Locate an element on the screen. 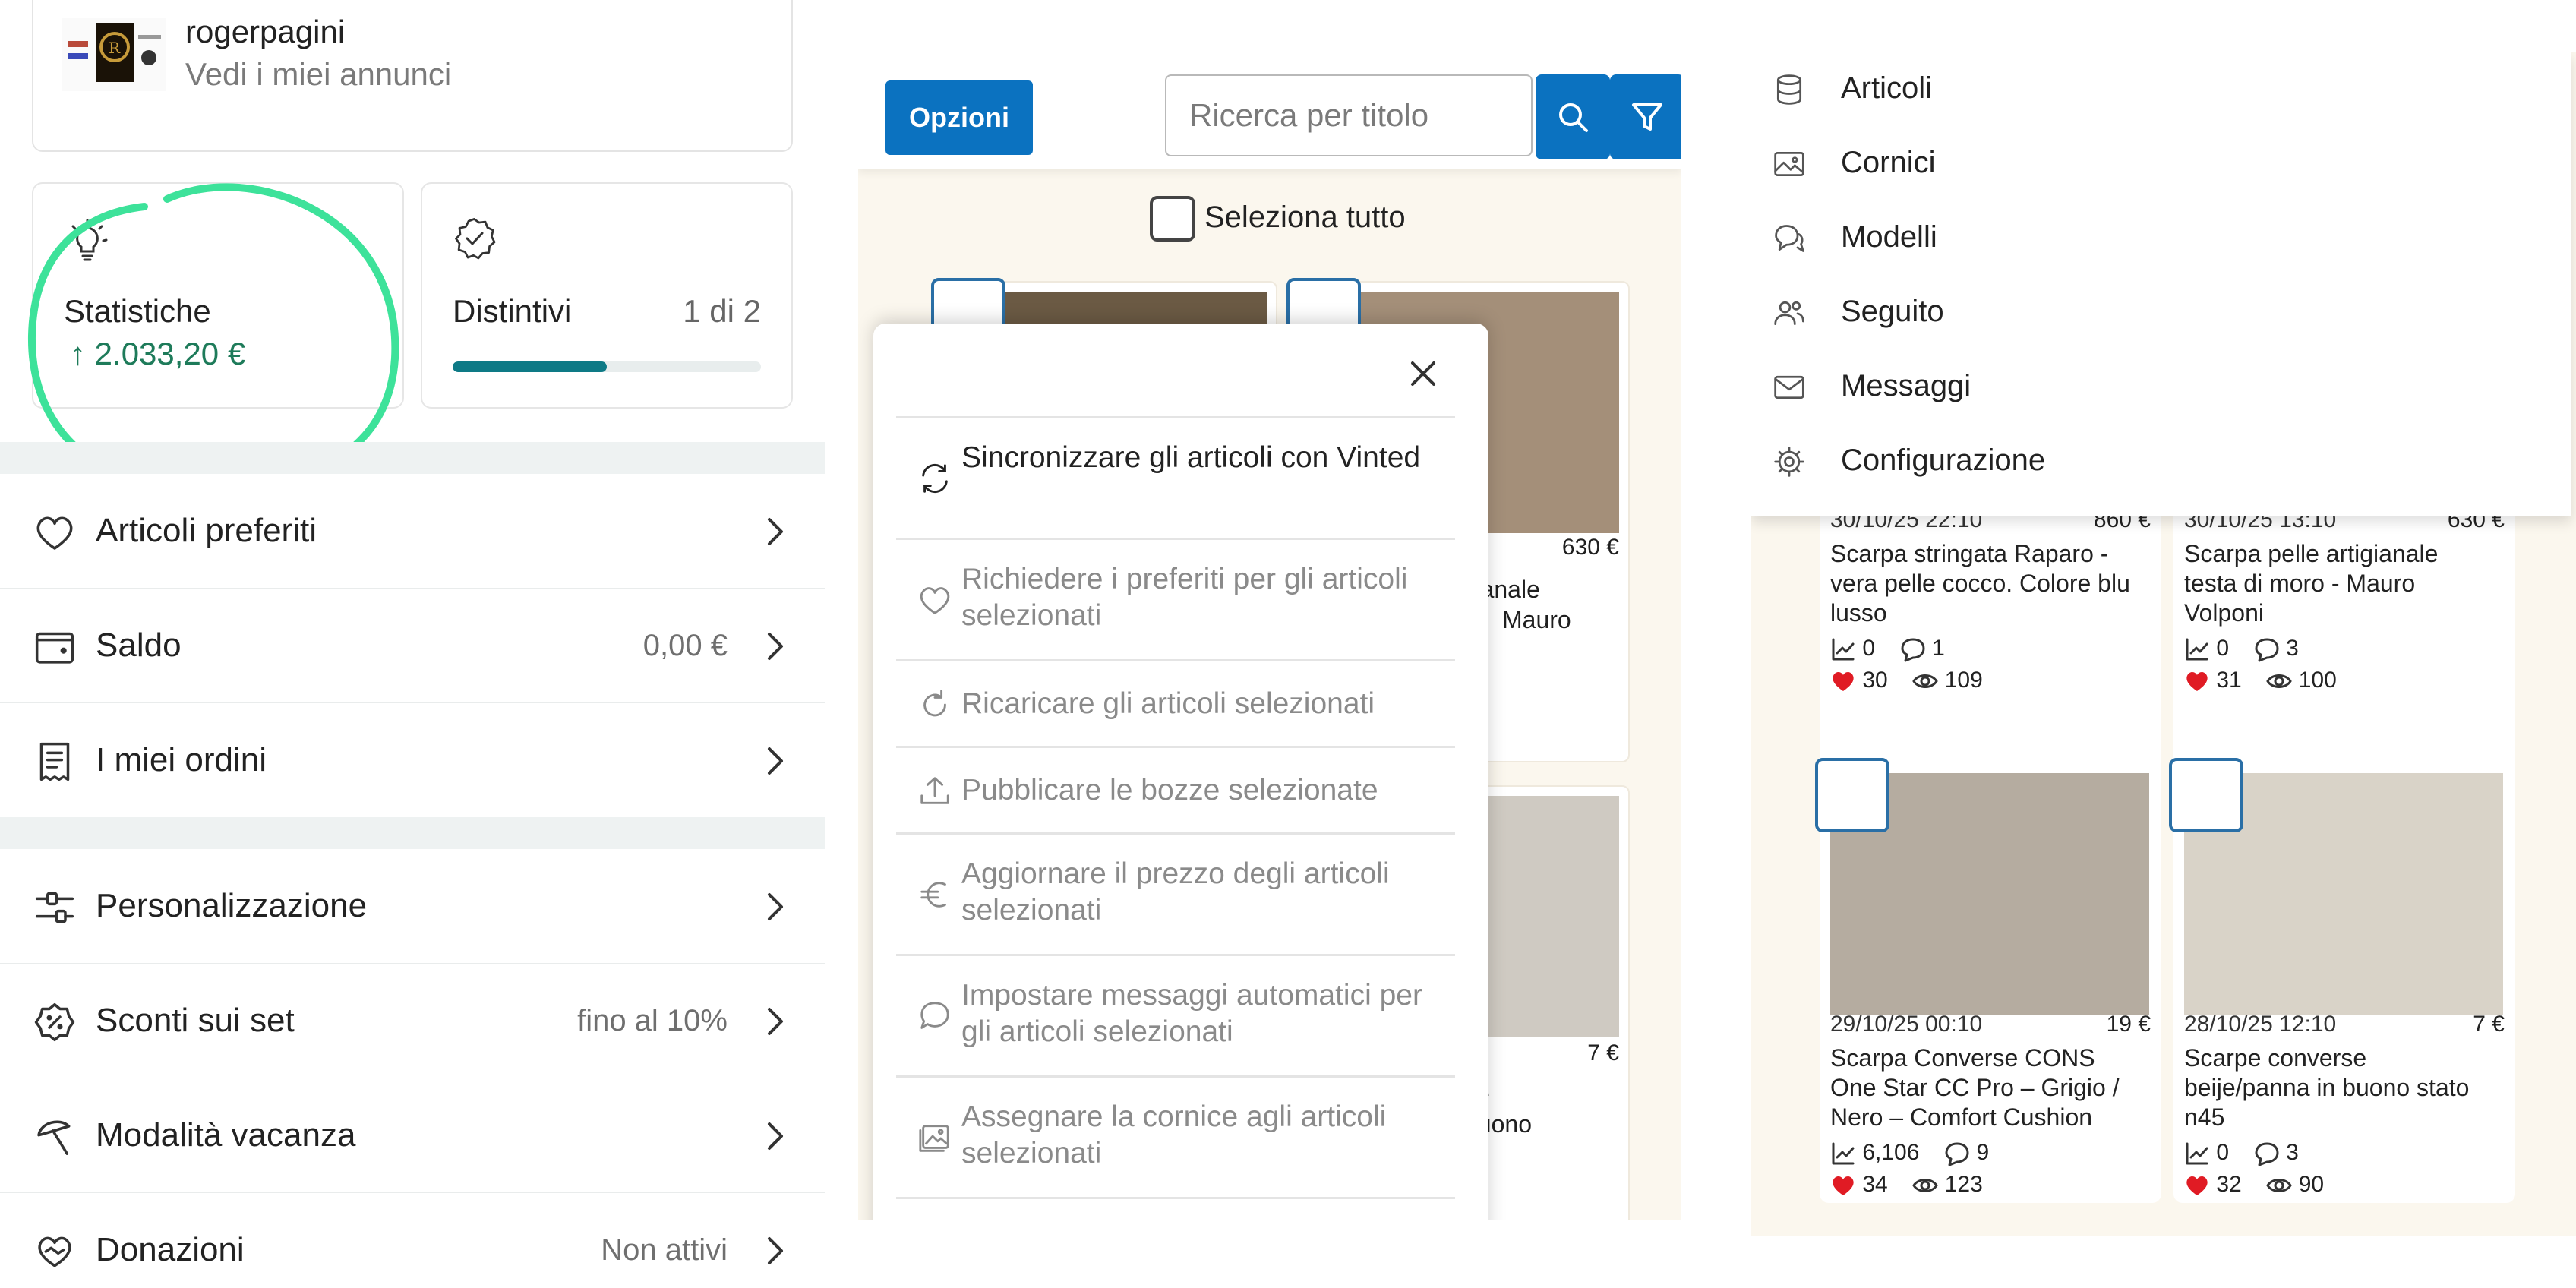  badges-progress-fill is located at coordinates (530, 366).